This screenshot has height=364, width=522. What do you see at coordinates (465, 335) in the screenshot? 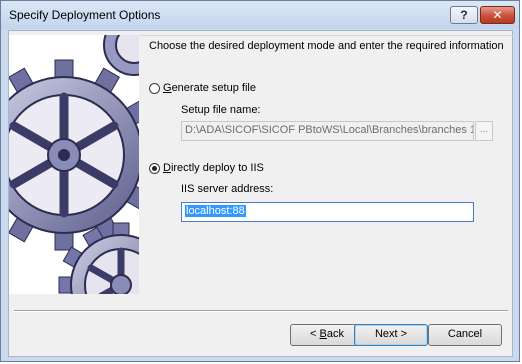
I see `cancel-button: Cancel` at bounding box center [465, 335].